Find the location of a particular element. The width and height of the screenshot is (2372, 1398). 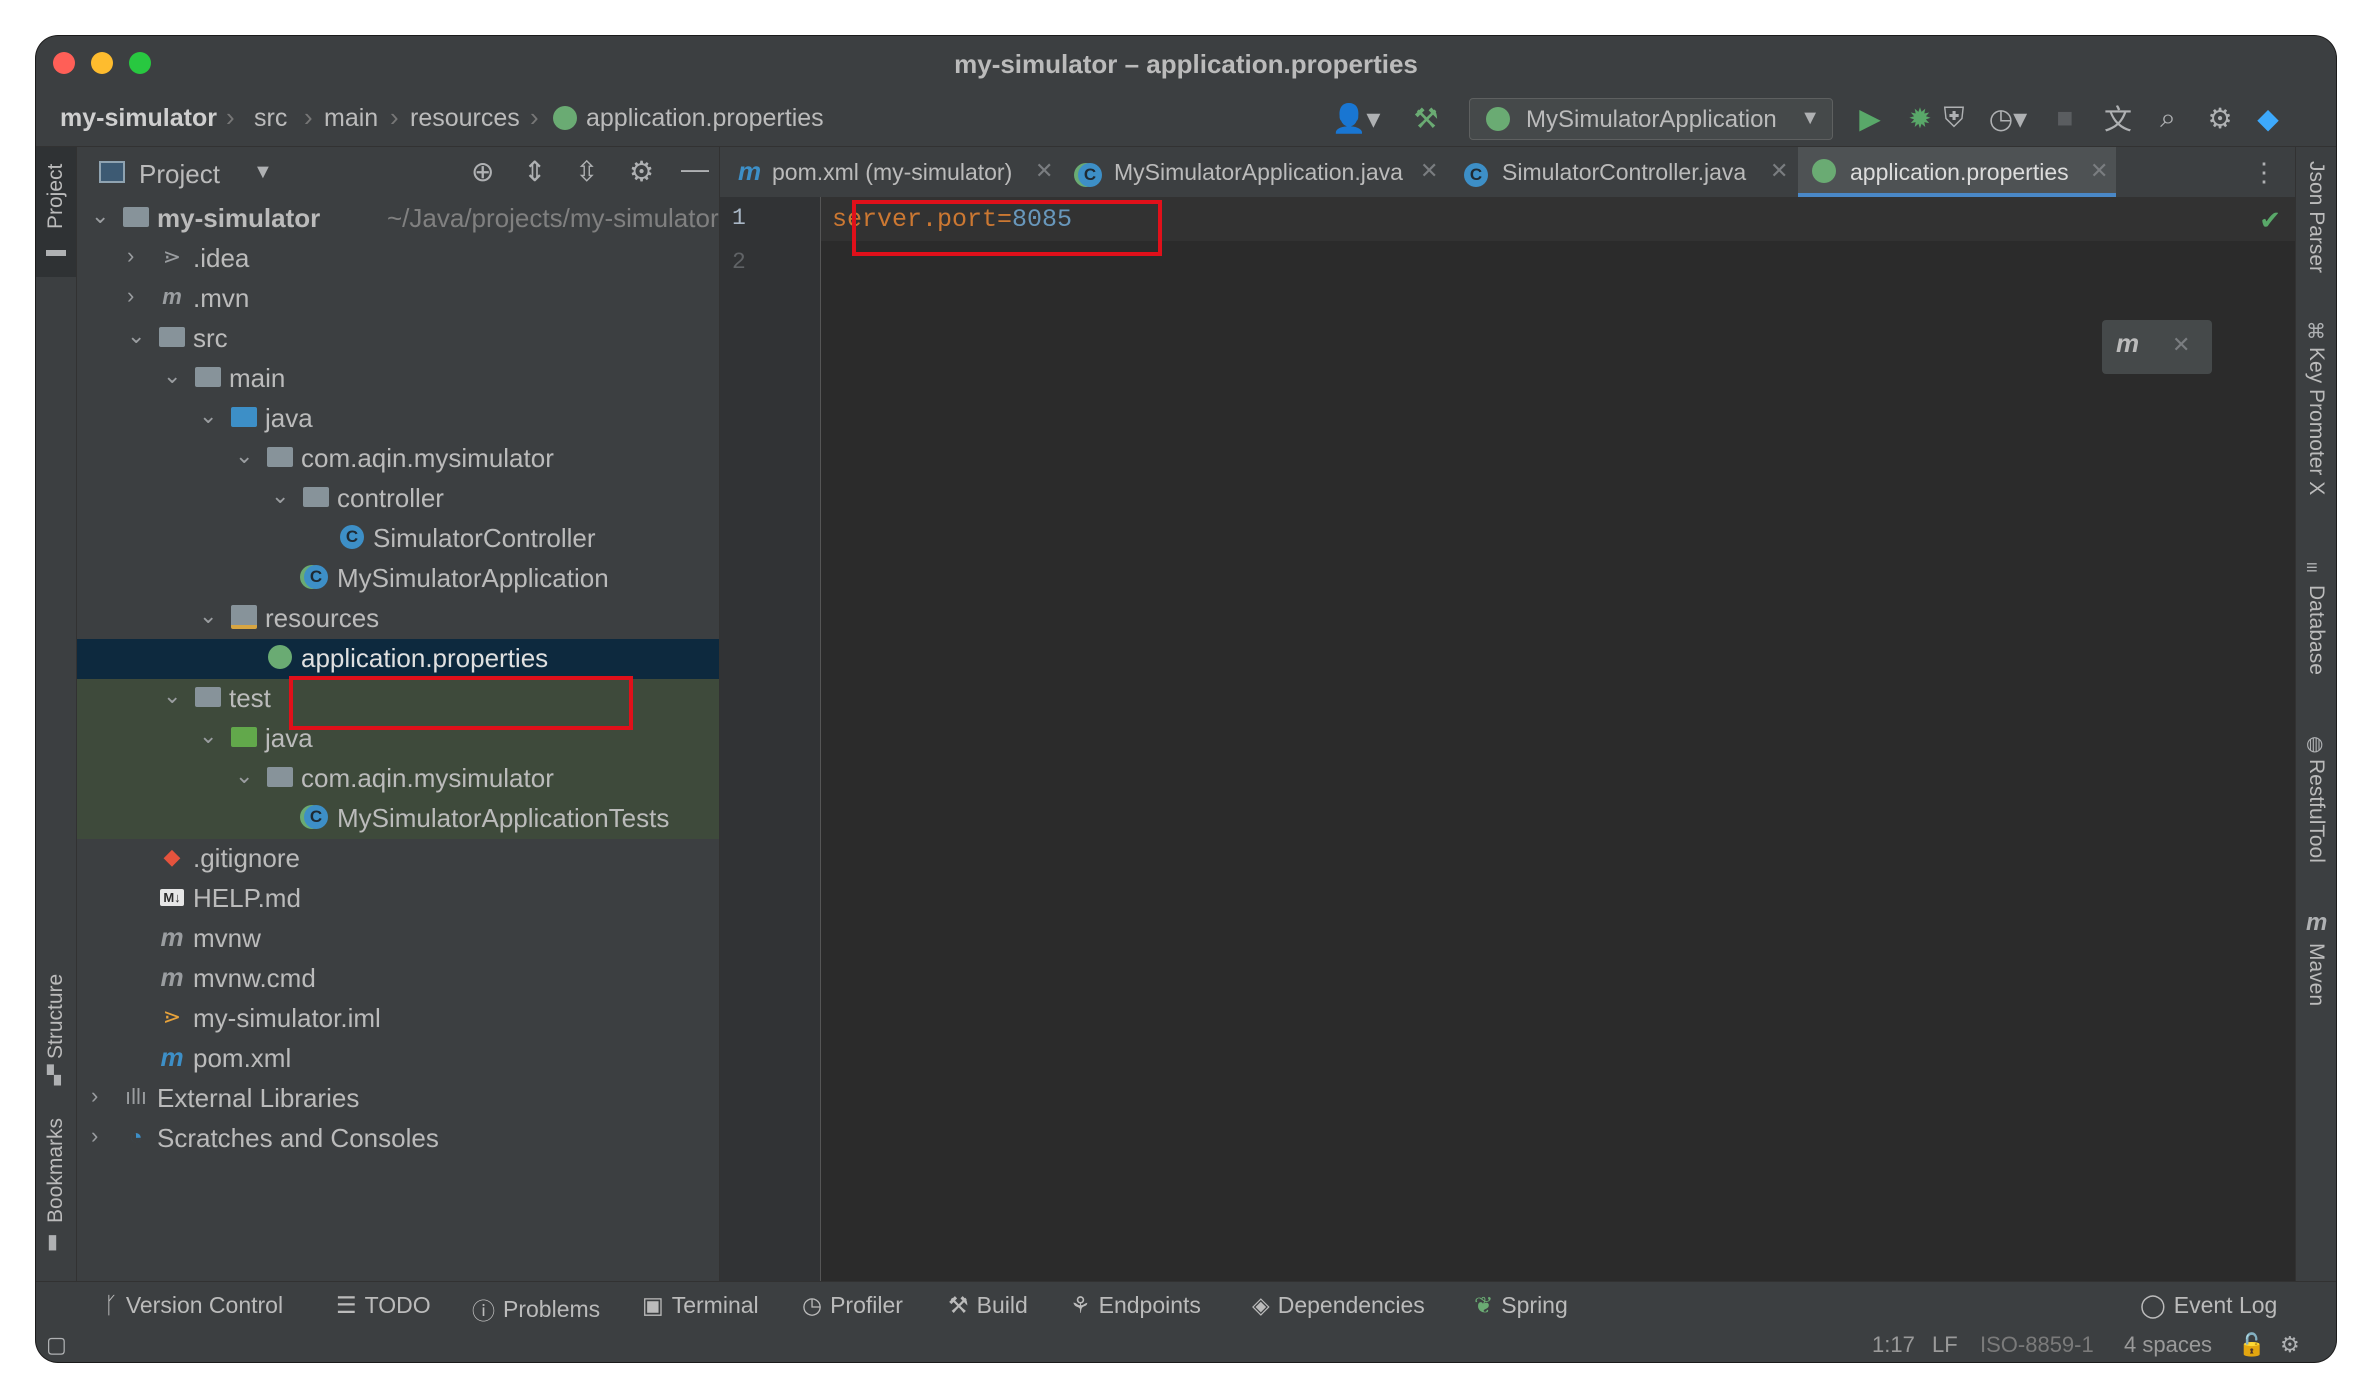

json-parser-tool-tab: Json Parser is located at coordinates (2316, 217).